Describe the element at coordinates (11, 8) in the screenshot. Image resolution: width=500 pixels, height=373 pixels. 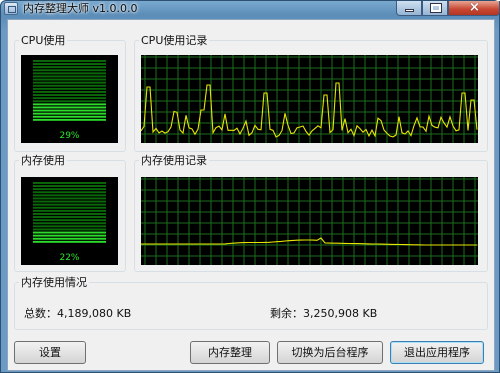
I see `app-icon` at that location.